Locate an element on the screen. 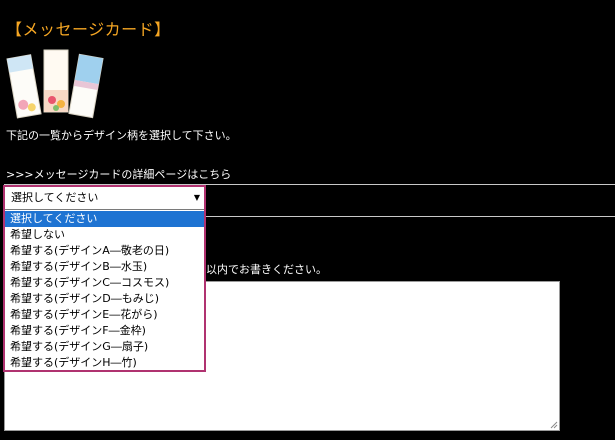 This screenshot has height=440, width=615. select-option: 希望する(デザインG―扇子) is located at coordinates (104, 347).